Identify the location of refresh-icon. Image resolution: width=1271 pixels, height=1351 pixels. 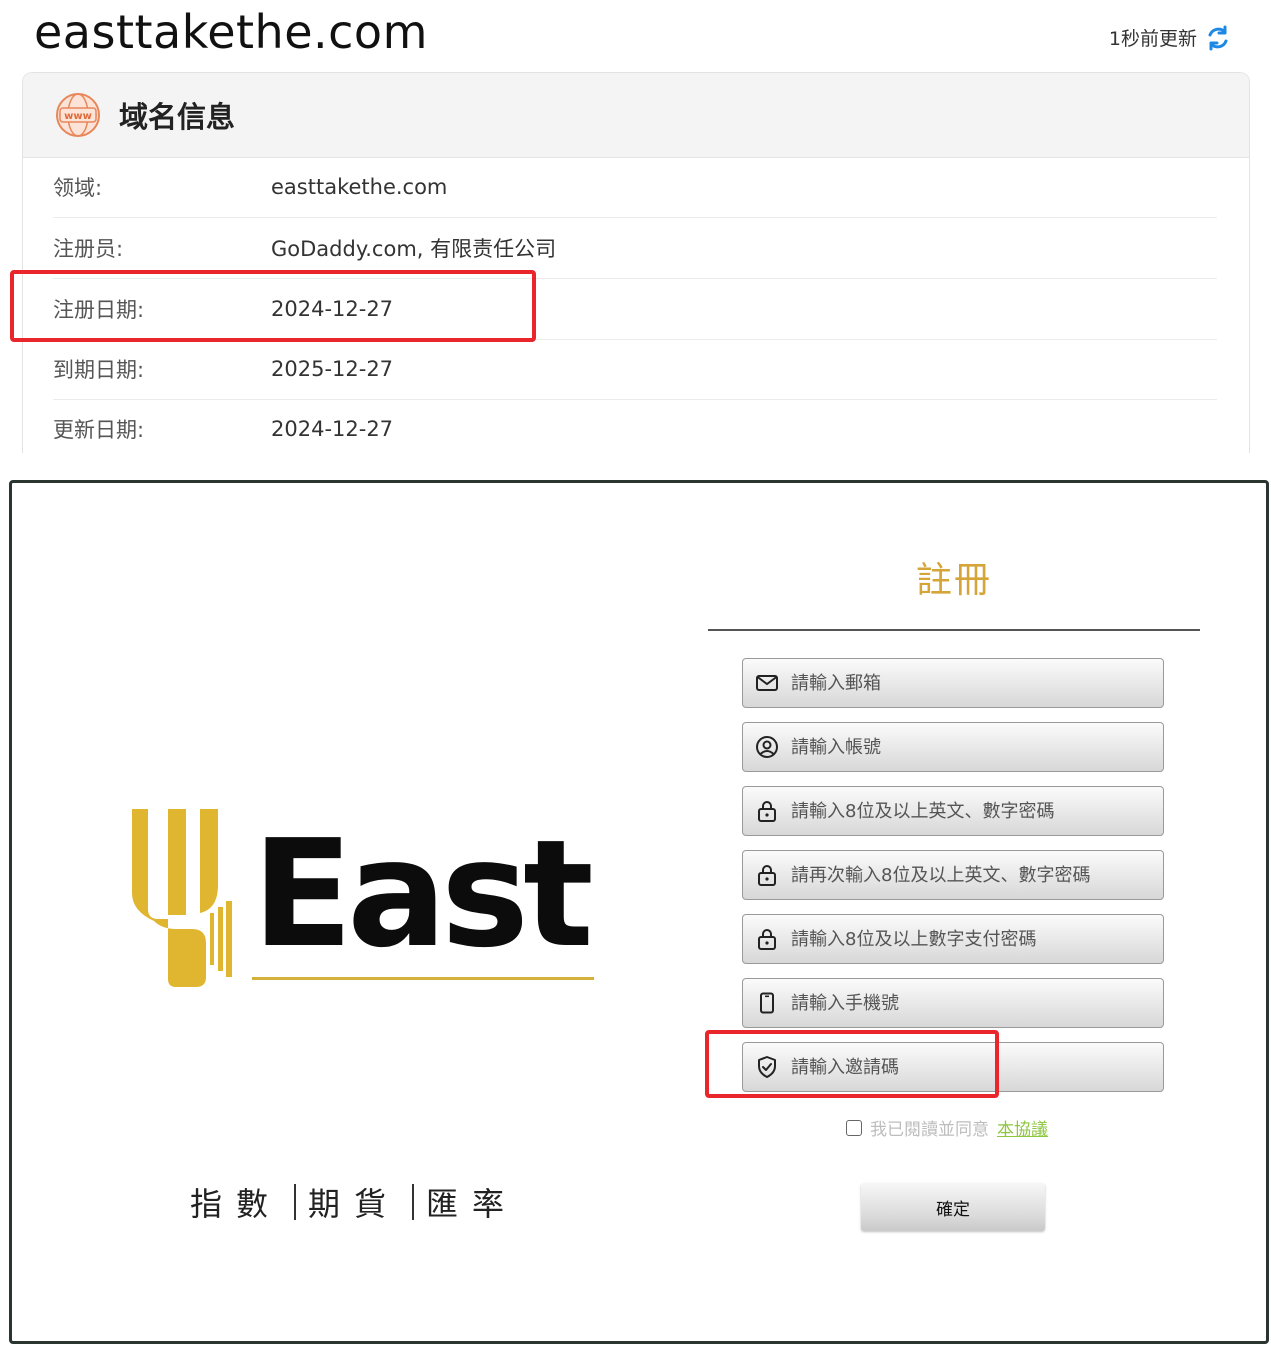
(1218, 38).